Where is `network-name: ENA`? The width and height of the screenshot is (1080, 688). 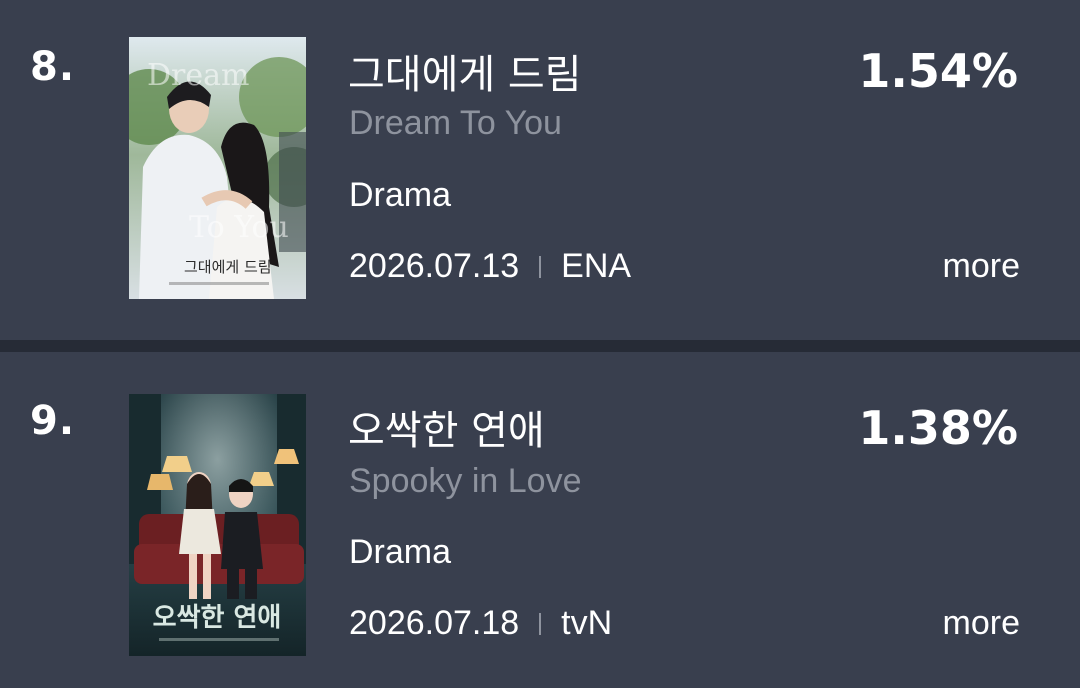 network-name: ENA is located at coordinates (596, 266).